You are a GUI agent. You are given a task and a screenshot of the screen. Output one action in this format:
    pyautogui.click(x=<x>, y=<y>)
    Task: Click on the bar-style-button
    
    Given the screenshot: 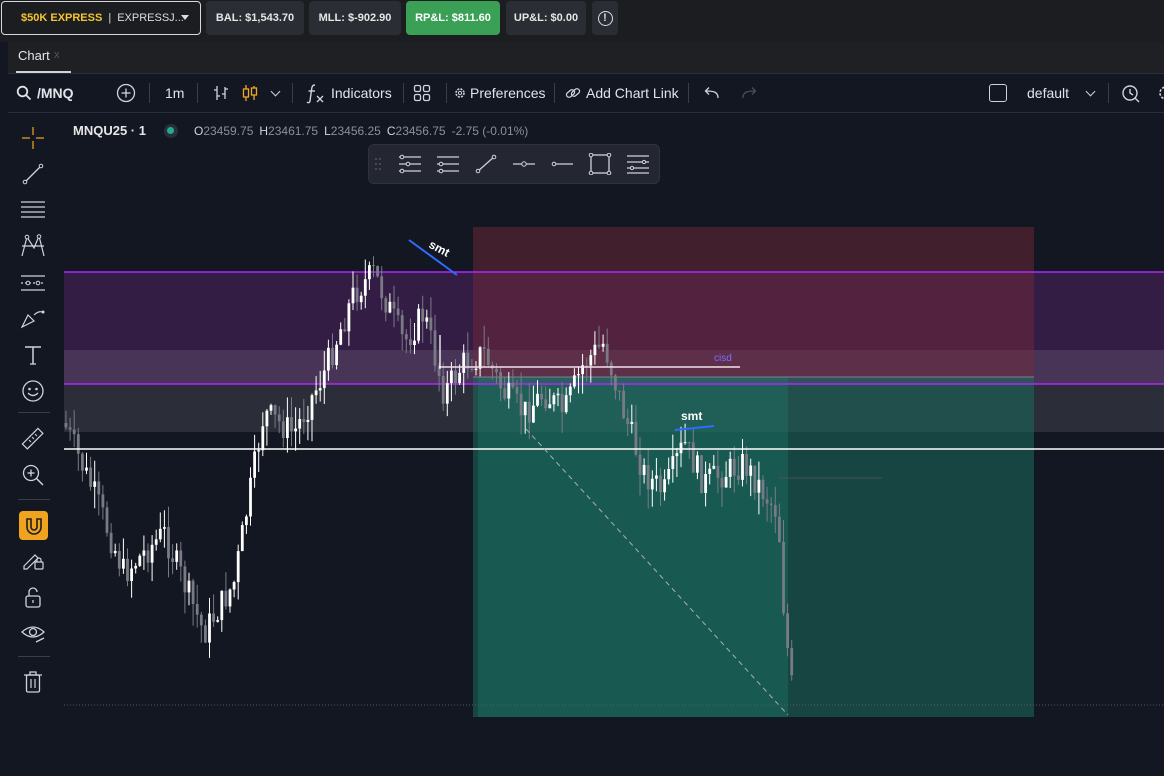 What is the action you would take?
    pyautogui.click(x=221, y=93)
    